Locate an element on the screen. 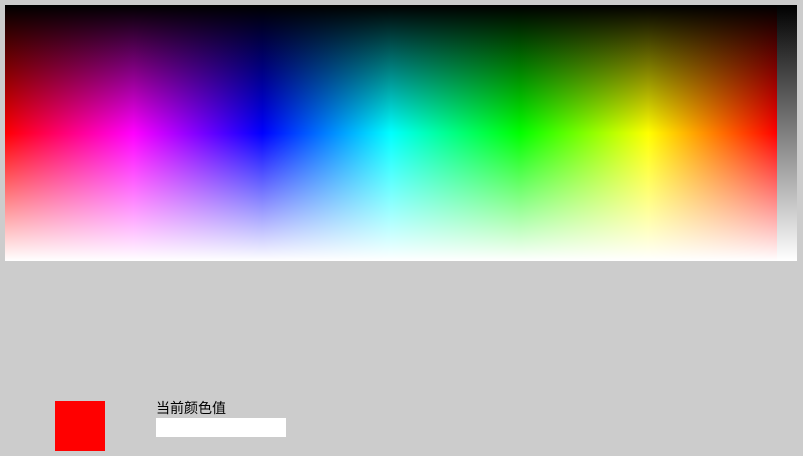 Image resolution: width=803 pixels, height=456 pixels. current-color-swatch is located at coordinates (80, 426).